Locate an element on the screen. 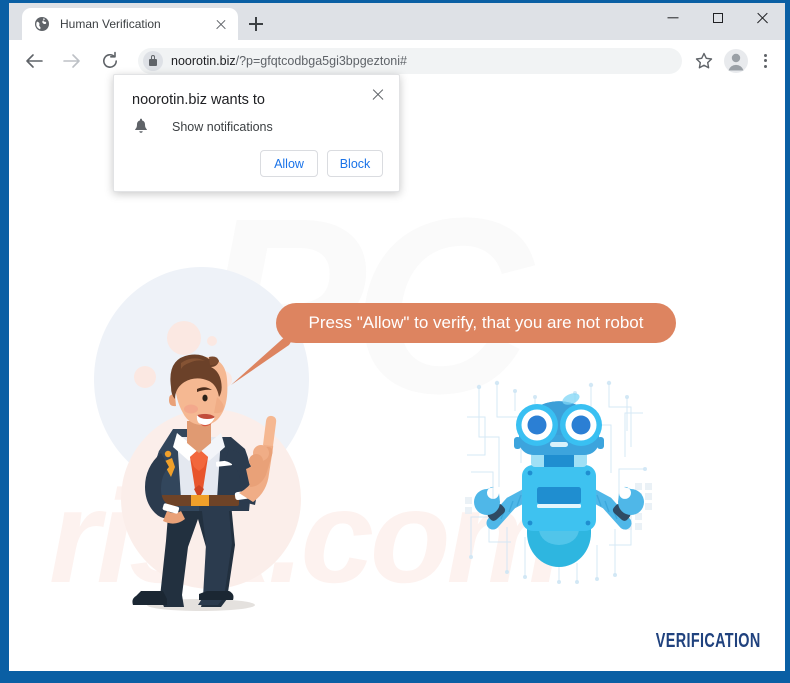 The image size is (790, 683). window-close-button is located at coordinates (762, 18).